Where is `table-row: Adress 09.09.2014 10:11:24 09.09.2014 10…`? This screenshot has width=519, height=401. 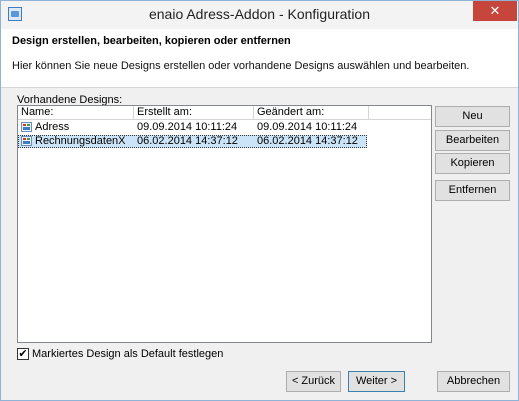 table-row: Adress 09.09.2014 10:11:24 09.09.2014 10… is located at coordinates (224, 127).